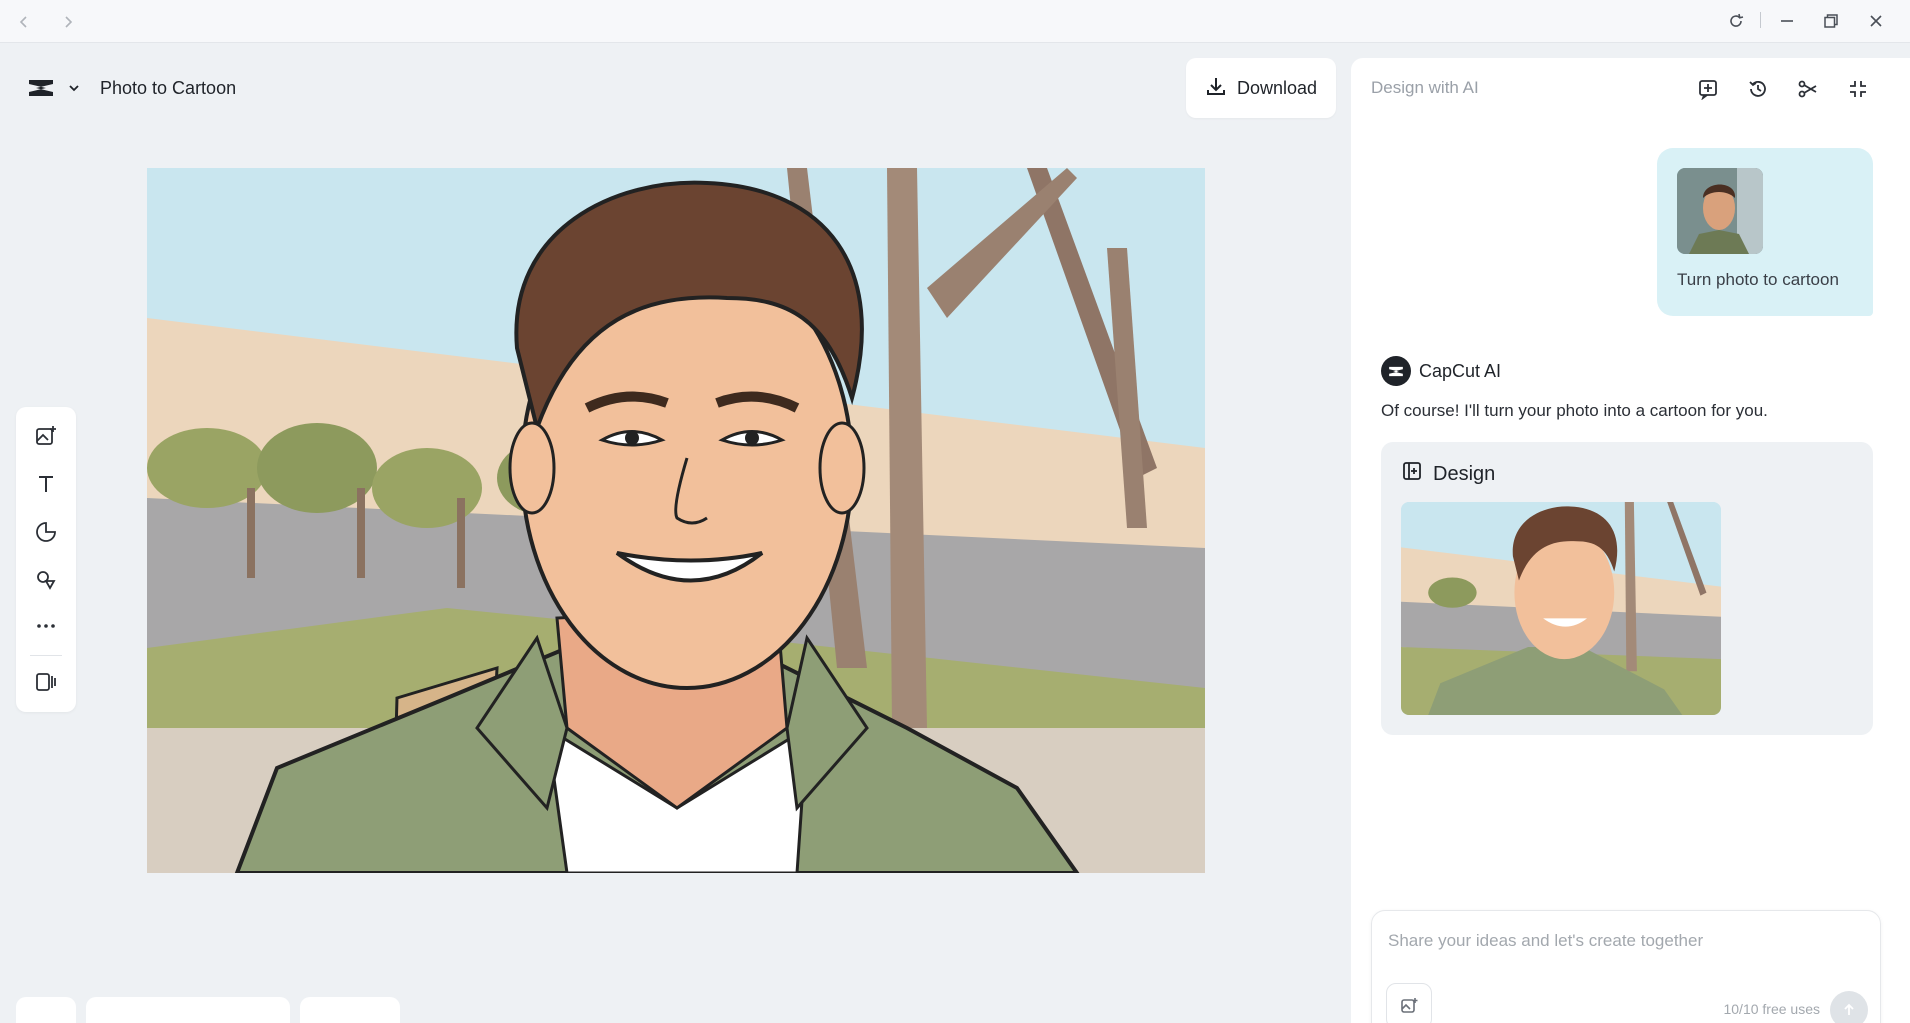 The width and height of the screenshot is (1910, 1023). What do you see at coordinates (1720, 211) in the screenshot?
I see `user-photo-thumbnail` at bounding box center [1720, 211].